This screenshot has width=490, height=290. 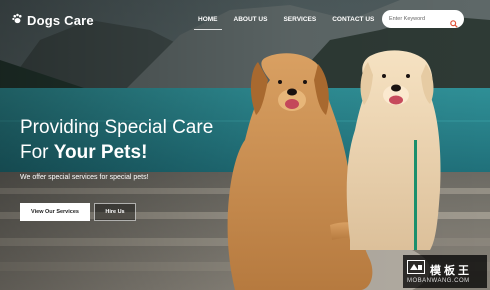 I want to click on watermark-badge: 模板王 MOBANWANG.COM, so click(x=445, y=271).